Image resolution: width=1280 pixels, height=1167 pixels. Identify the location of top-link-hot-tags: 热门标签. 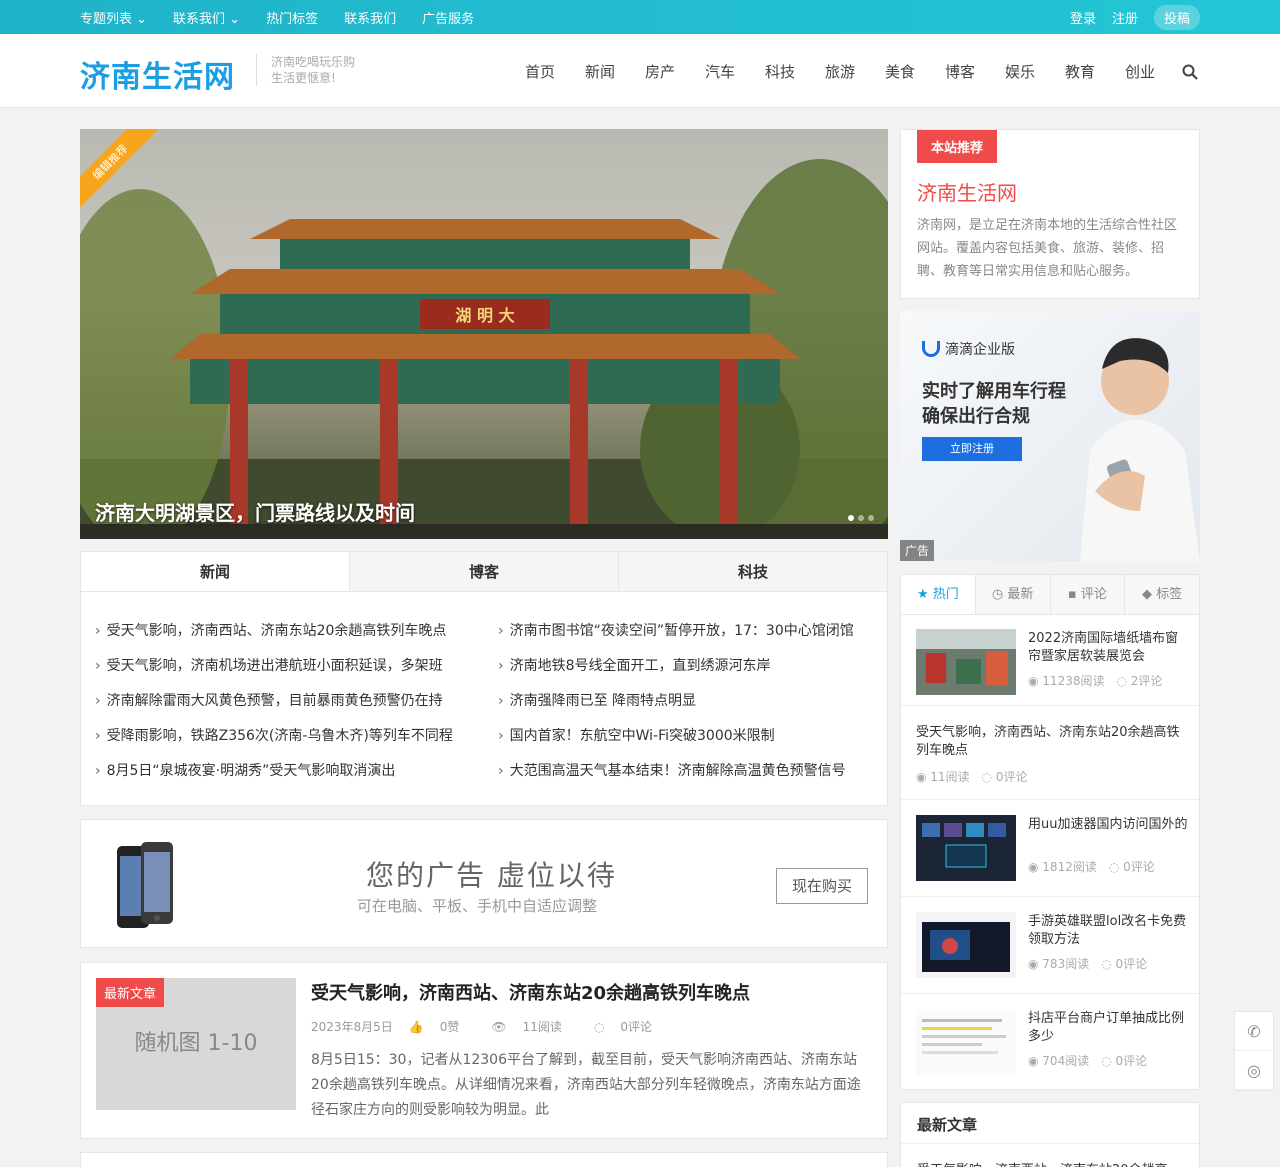
(292, 17).